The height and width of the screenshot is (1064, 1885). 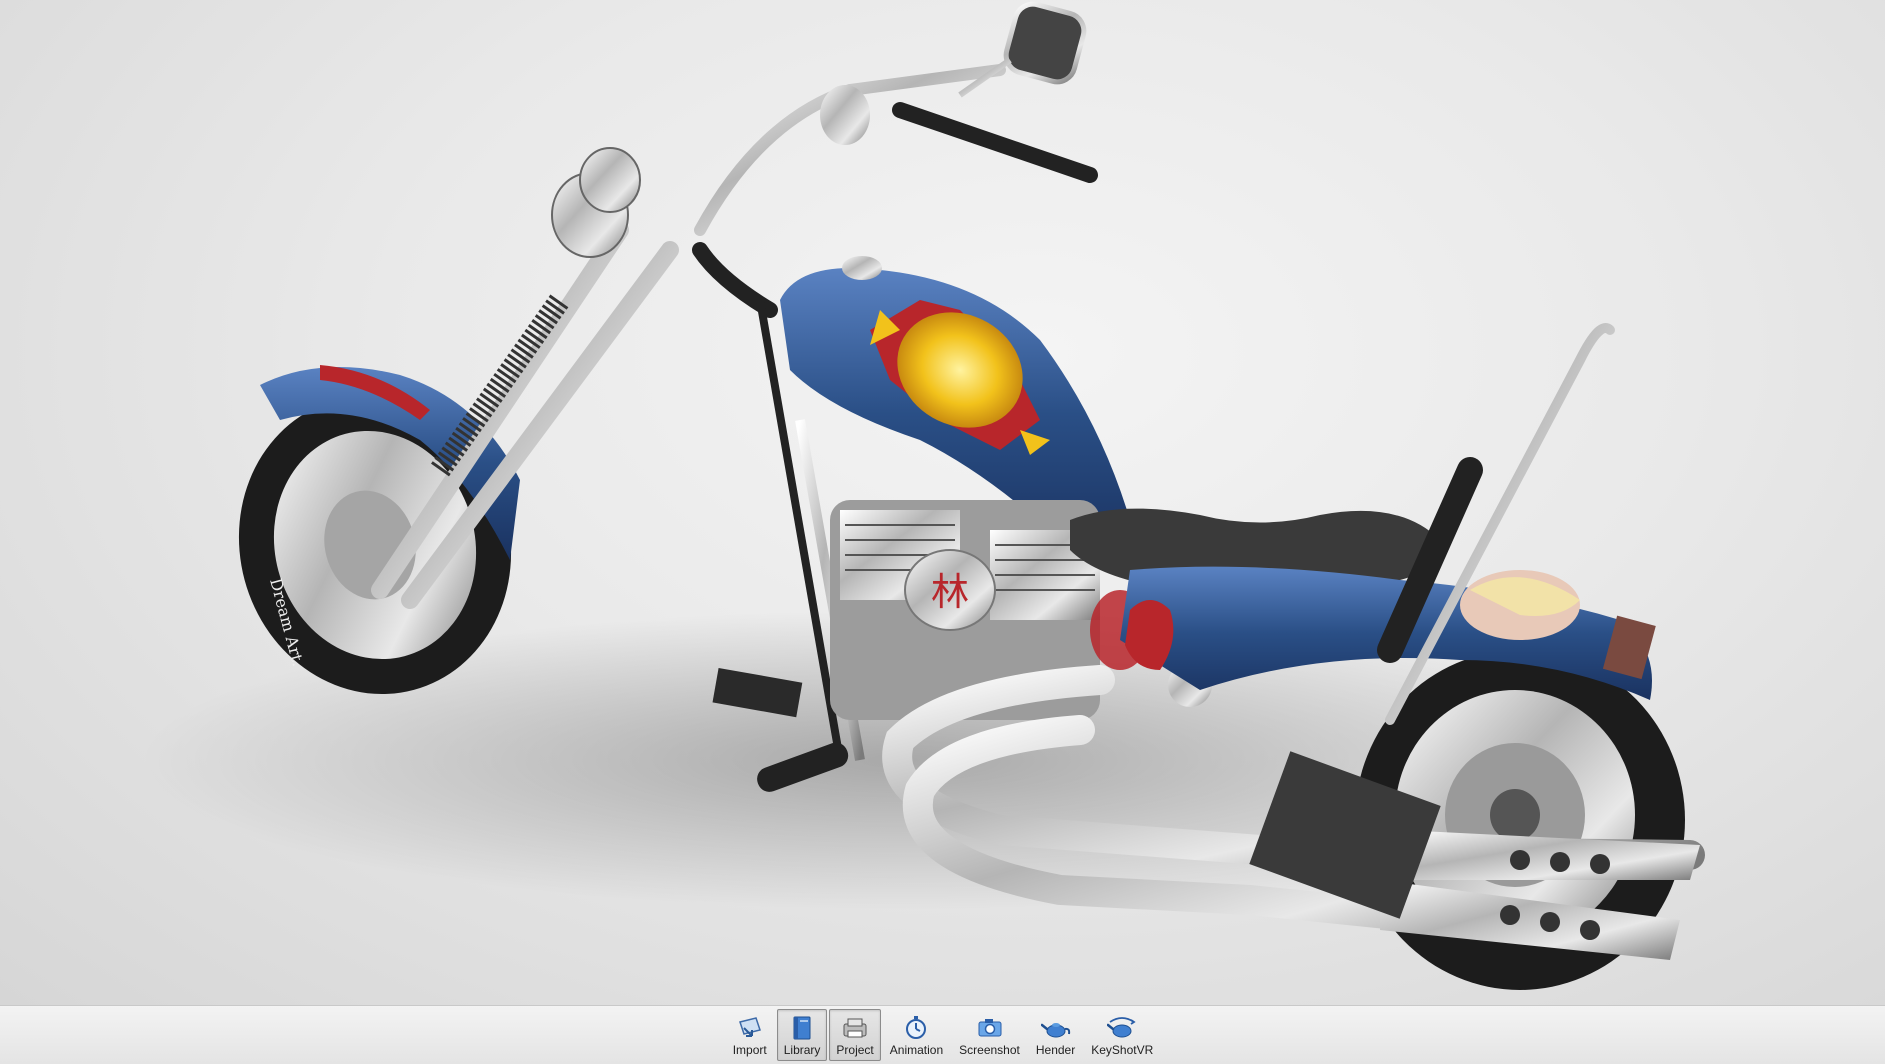 I want to click on keyshotvr-icon, so click(x=1122, y=1028).